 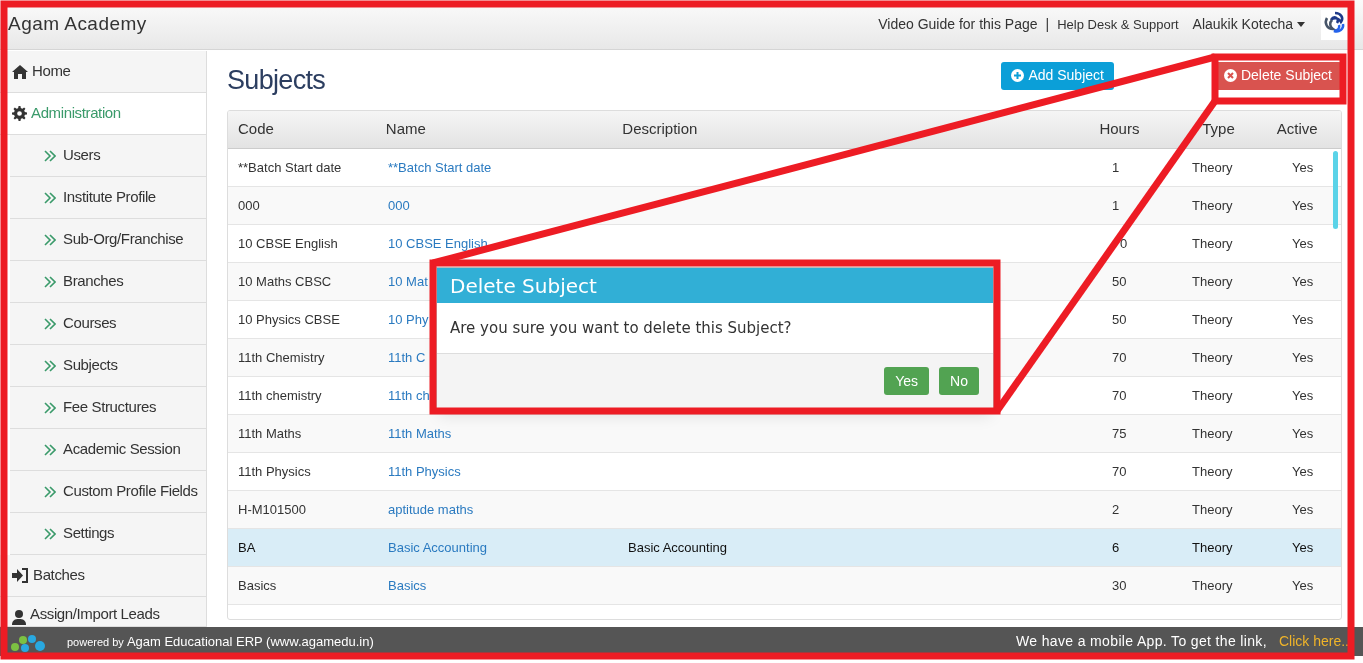 What do you see at coordinates (289, 319) in the screenshot?
I see `table-cell: 10 Physics CBSE` at bounding box center [289, 319].